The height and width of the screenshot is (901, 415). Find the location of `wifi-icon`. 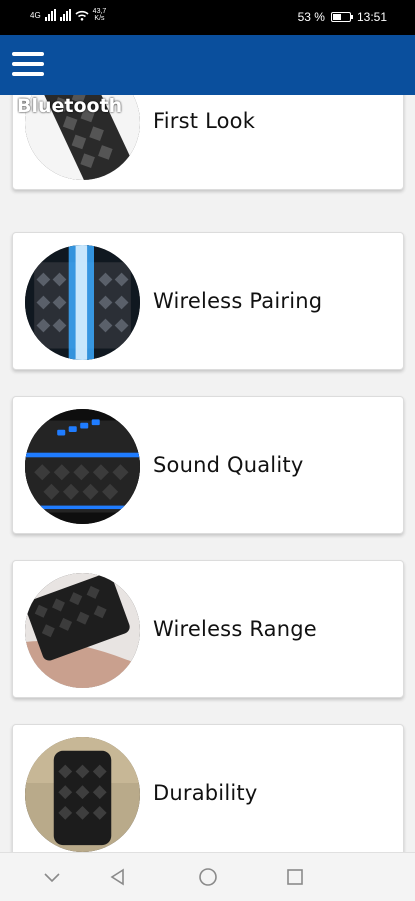

wifi-icon is located at coordinates (82, 15).